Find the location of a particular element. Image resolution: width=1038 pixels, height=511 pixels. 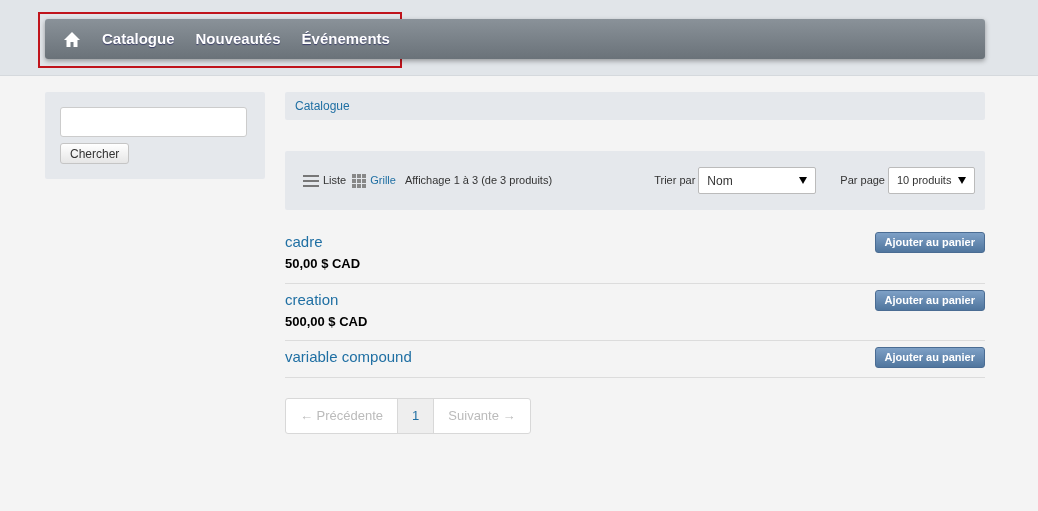

view-toggle: Grille is located at coordinates (374, 180).